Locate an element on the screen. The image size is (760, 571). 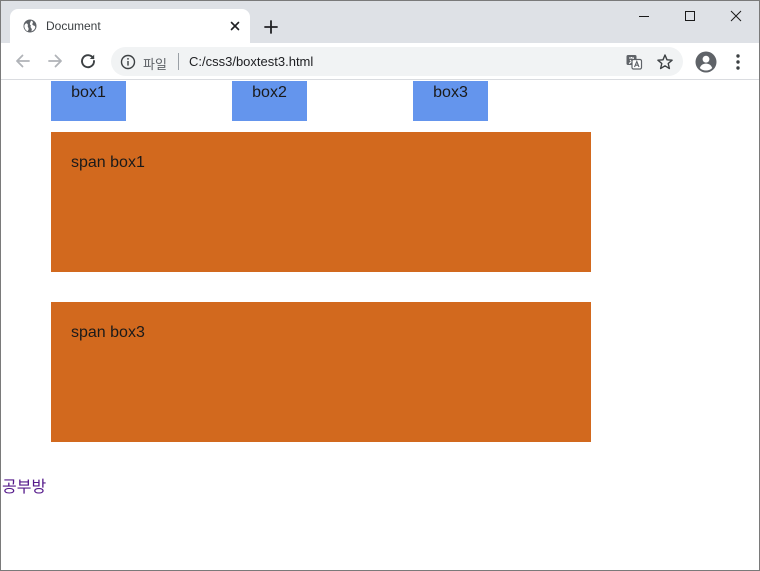
forward-arrow-icon is located at coordinates (55, 61).